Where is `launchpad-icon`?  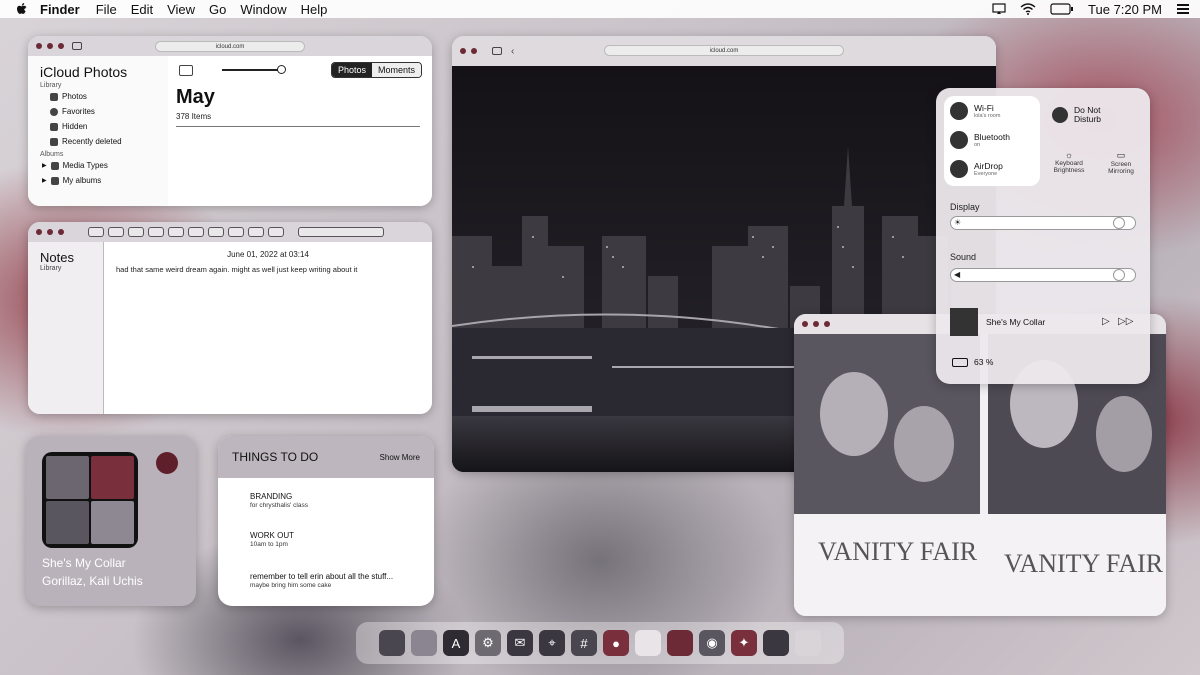
launchpad-icon is located at coordinates (424, 643).